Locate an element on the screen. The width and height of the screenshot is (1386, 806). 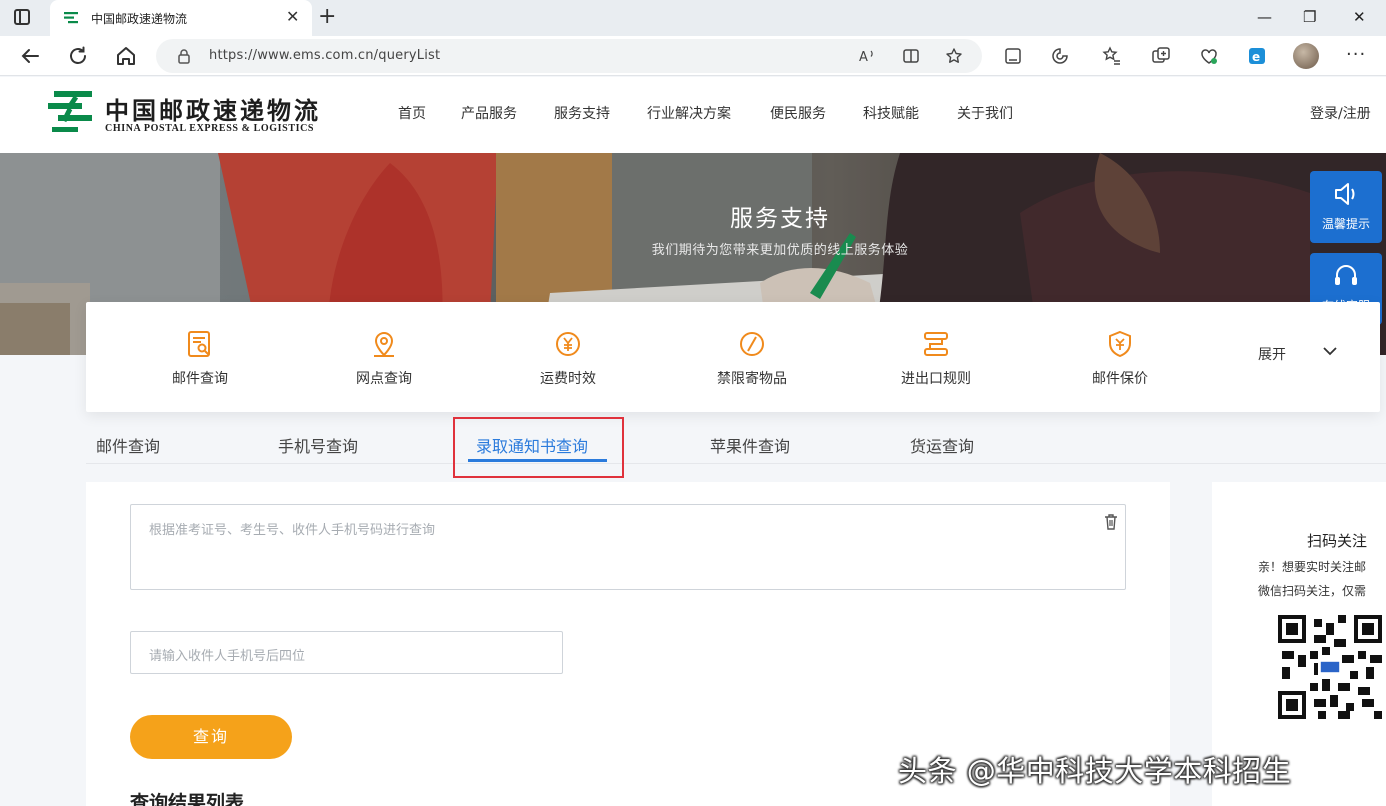
location-pin-icon is located at coordinates (384, 344).